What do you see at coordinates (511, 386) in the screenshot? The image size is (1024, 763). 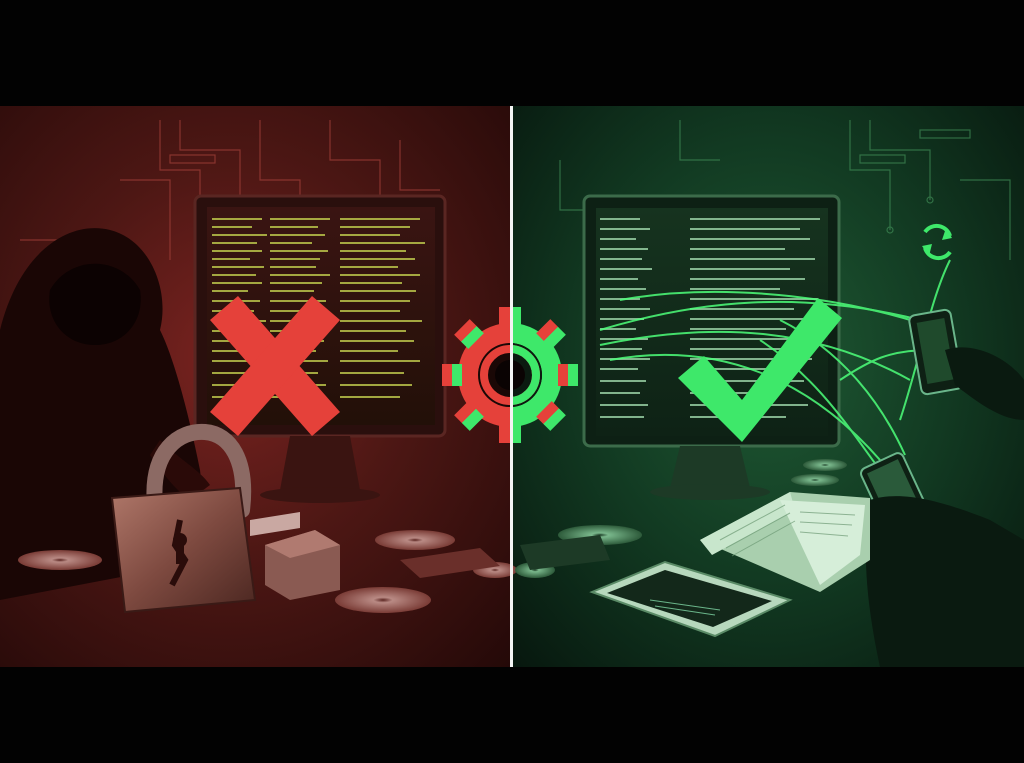 I see `panel-divider` at bounding box center [511, 386].